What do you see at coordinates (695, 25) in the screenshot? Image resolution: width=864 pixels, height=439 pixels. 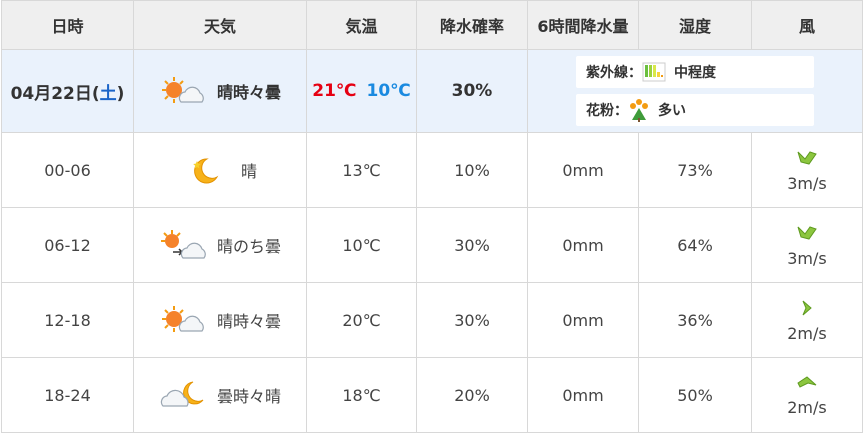 I see `header-humidity: 湿度` at bounding box center [695, 25].